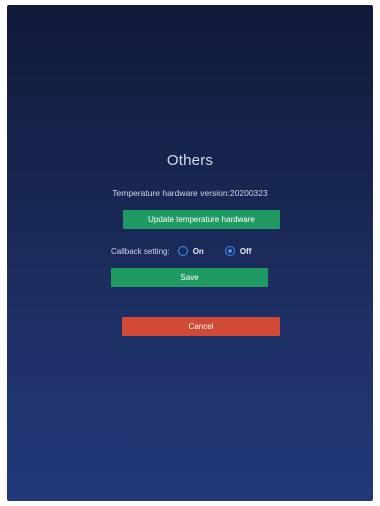  I want to click on save-button-label: Save, so click(189, 277).